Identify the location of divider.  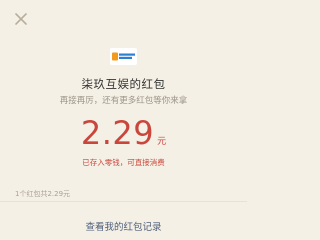
(123, 201).